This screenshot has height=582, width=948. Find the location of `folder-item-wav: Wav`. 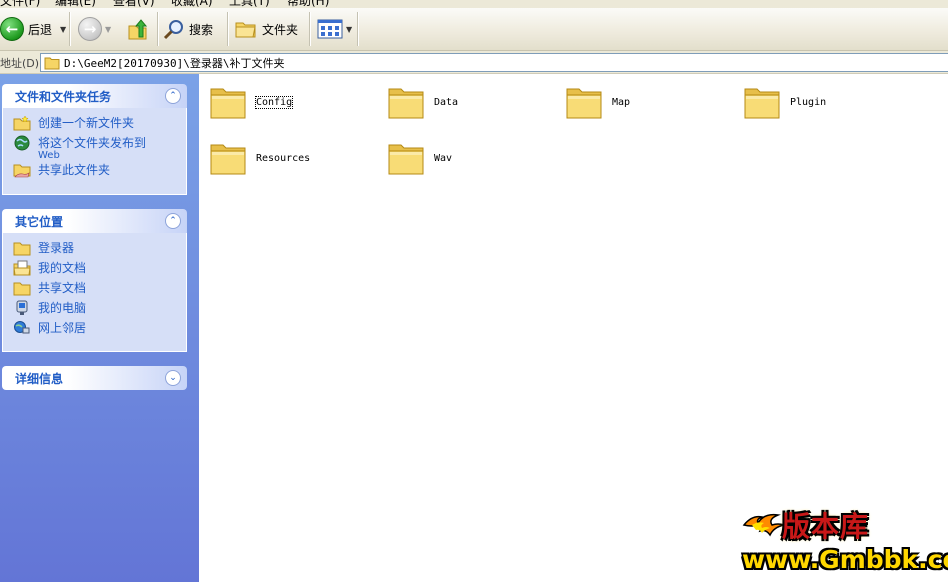

folder-item-wav: Wav is located at coordinates (419, 158).